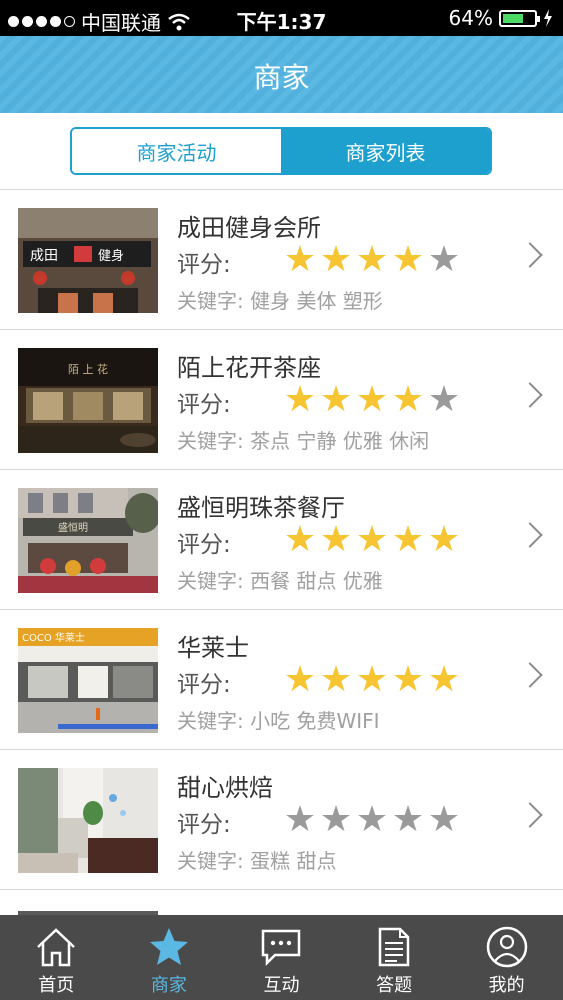 Image resolution: width=563 pixels, height=1000 pixels. What do you see at coordinates (278, 721) in the screenshot?
I see `keywords: 关键字: 小吃 免费WIFI` at bounding box center [278, 721].